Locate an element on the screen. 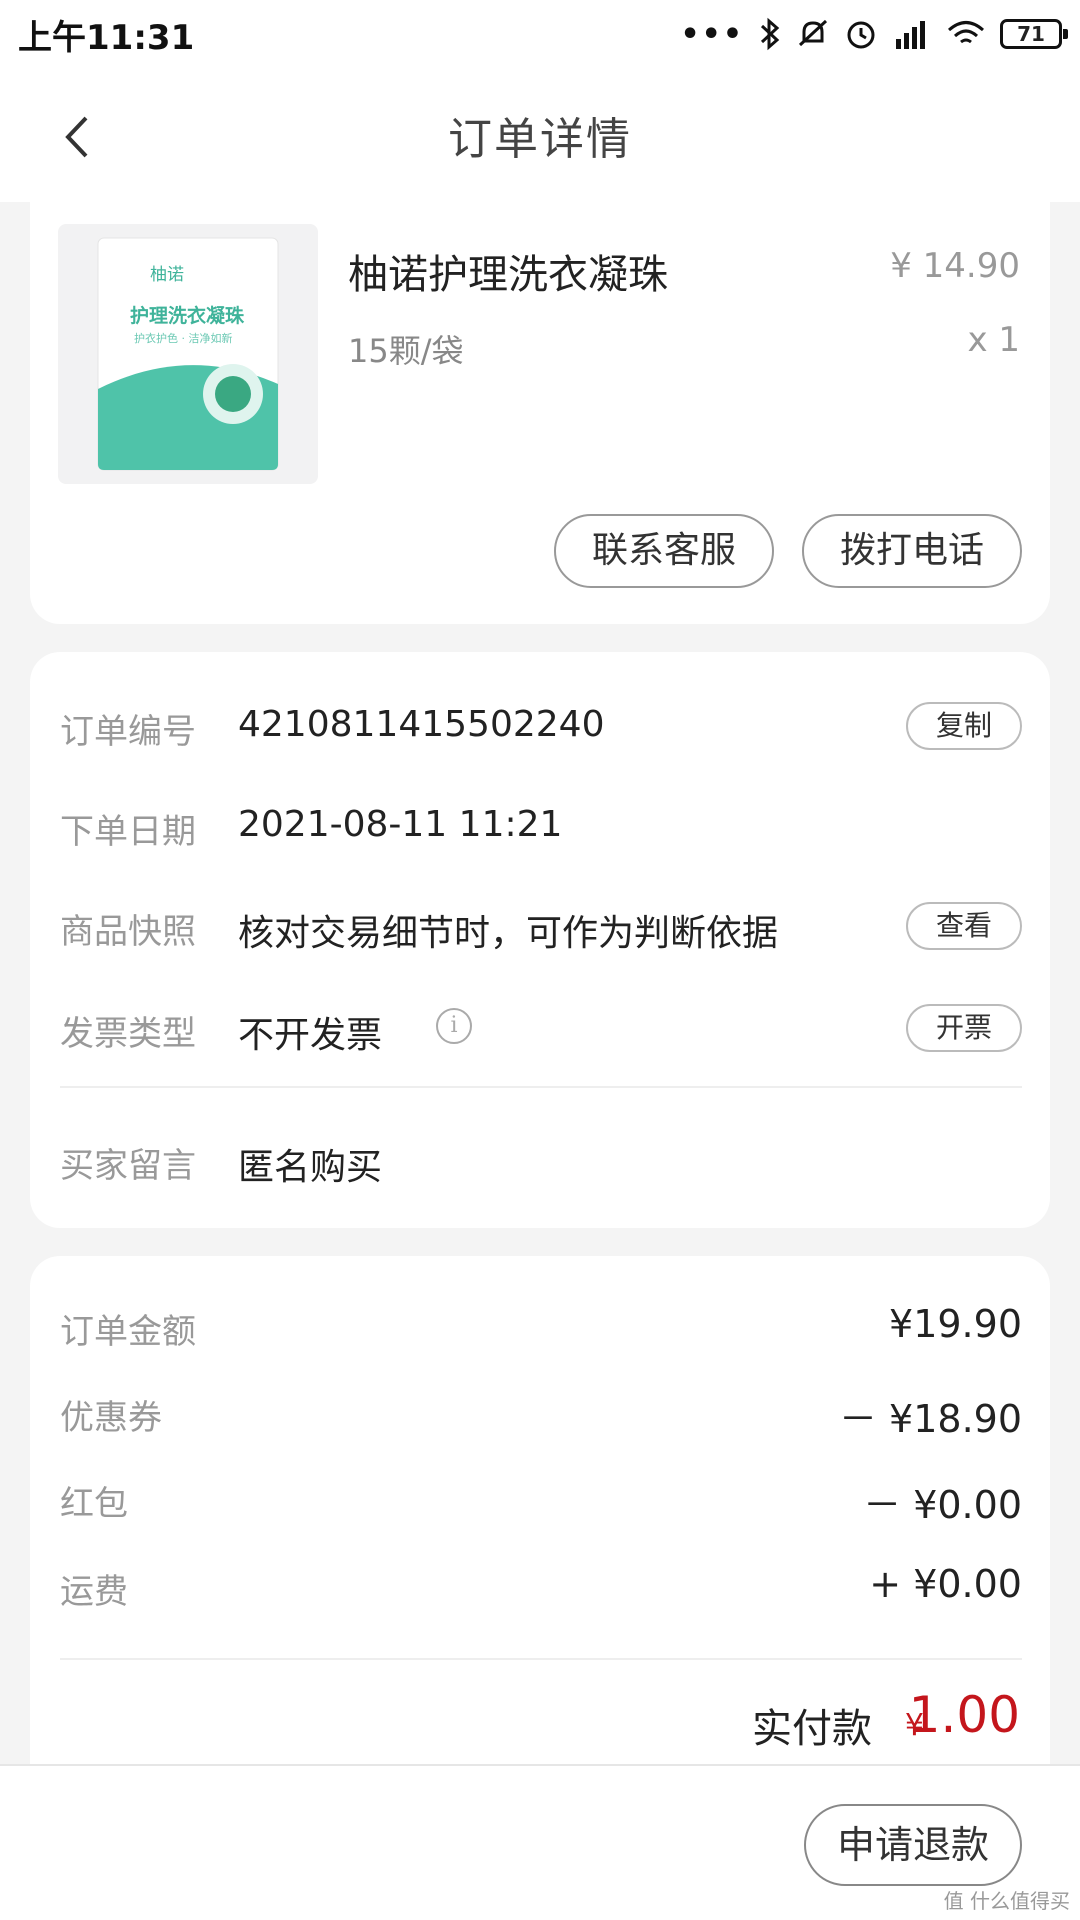  snapshot-label: 商品快照 is located at coordinates (128, 932).